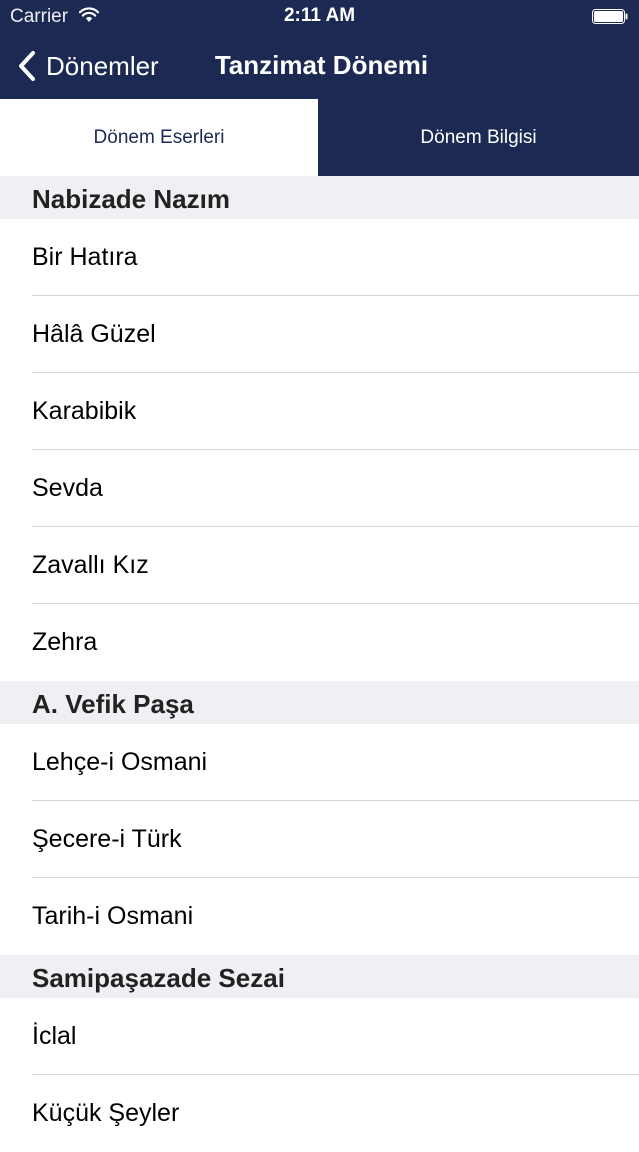 This screenshot has height=1152, width=639. What do you see at coordinates (54, 1036) in the screenshot?
I see `list-item-label: İclal` at bounding box center [54, 1036].